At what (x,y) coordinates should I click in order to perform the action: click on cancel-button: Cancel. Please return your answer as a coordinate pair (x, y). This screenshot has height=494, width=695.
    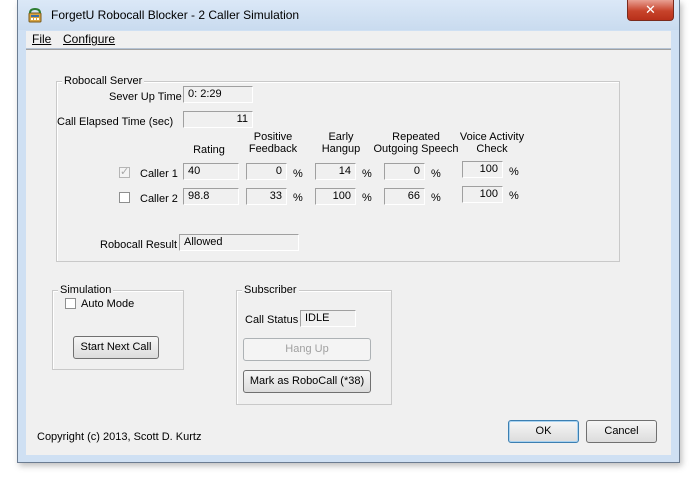
    Looking at the image, I should click on (621, 431).